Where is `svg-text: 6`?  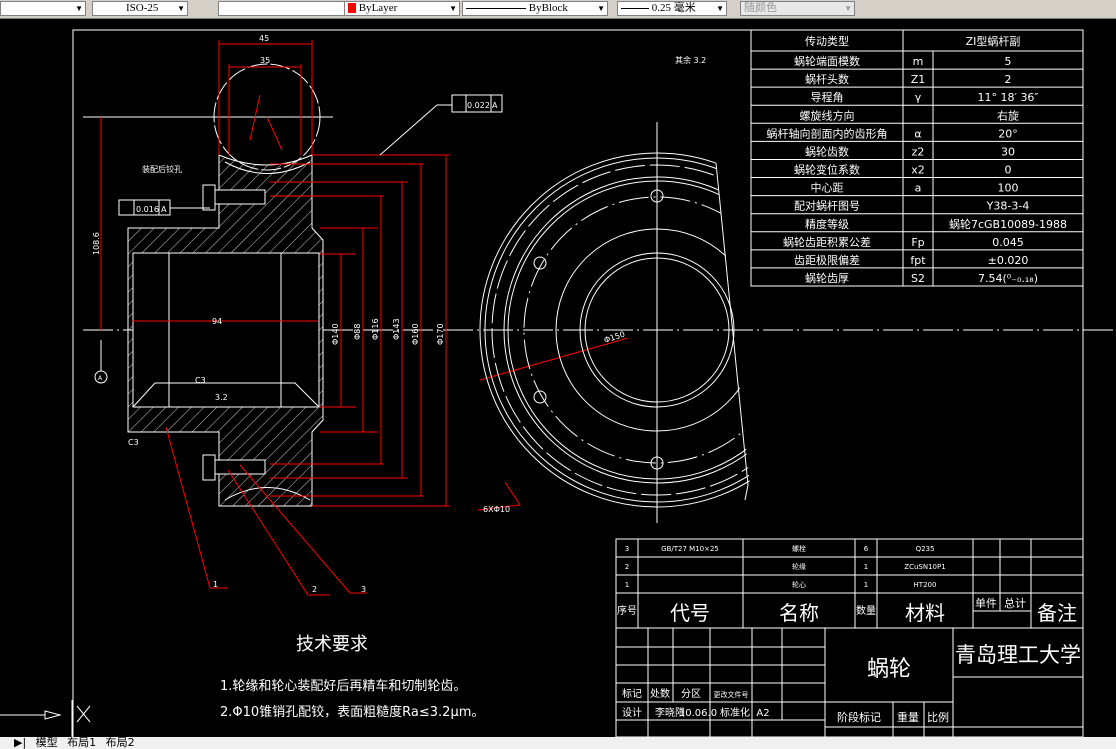
svg-text: 6 is located at coordinates (866, 549).